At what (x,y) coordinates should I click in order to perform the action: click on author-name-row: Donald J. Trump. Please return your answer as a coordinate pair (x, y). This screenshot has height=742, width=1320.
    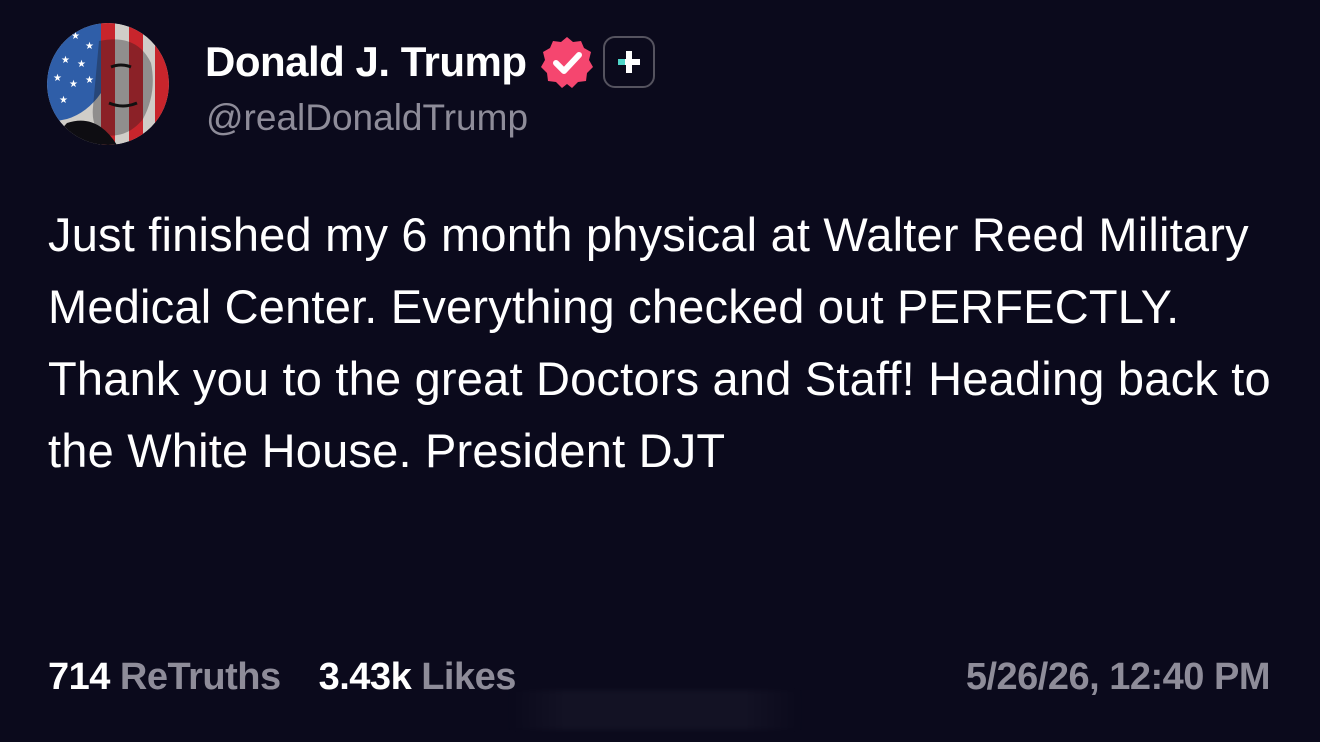
    Looking at the image, I should click on (430, 62).